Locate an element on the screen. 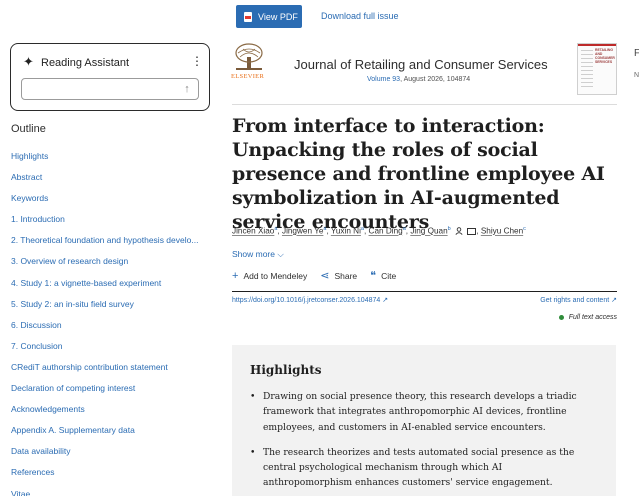 This screenshot has width=639, height=496. chevron-down-icon: ⌵ is located at coordinates (280, 254).